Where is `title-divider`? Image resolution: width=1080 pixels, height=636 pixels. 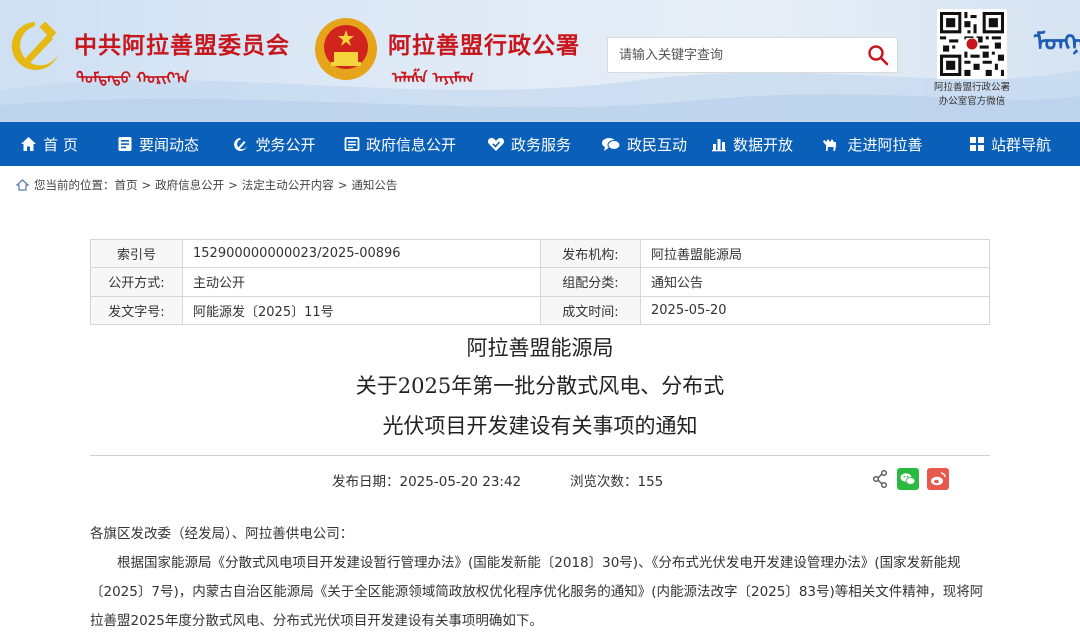 title-divider is located at coordinates (540, 455).